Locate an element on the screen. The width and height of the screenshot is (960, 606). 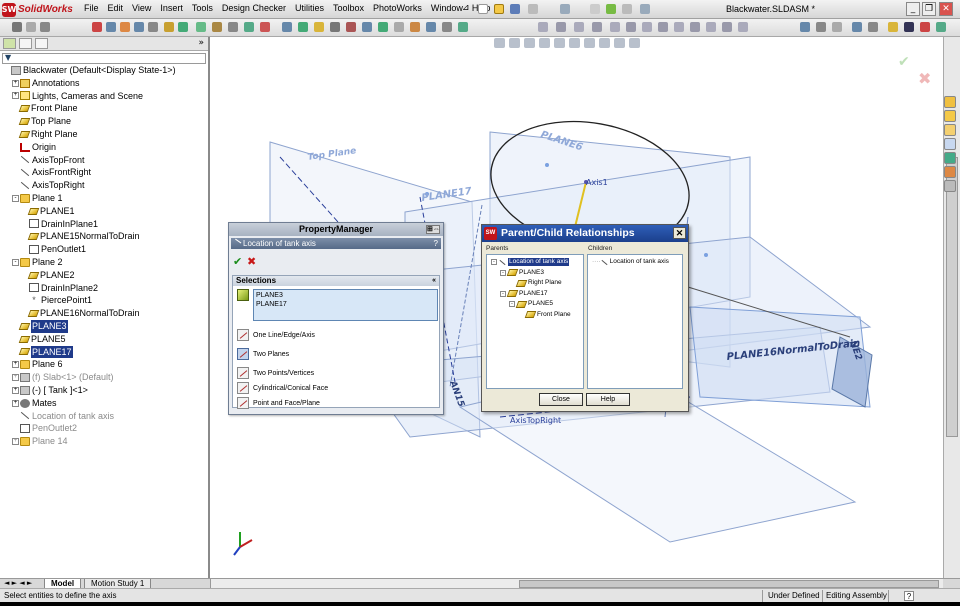
revolve-icon is located at coordinates (201, 27).